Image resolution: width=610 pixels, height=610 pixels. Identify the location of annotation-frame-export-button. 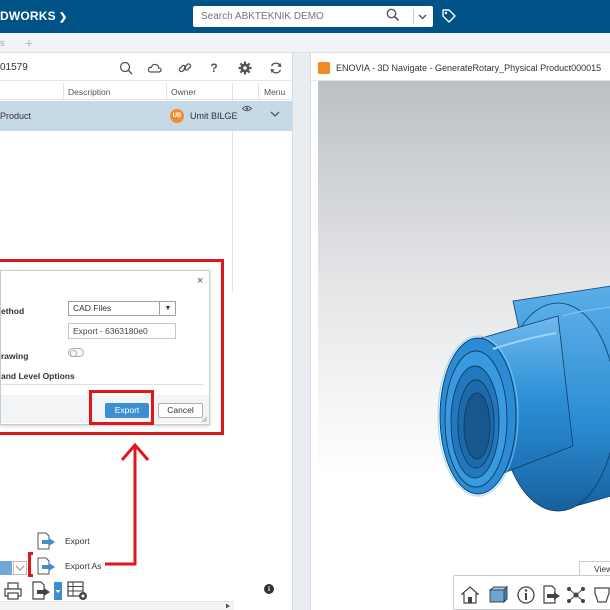
(121, 407).